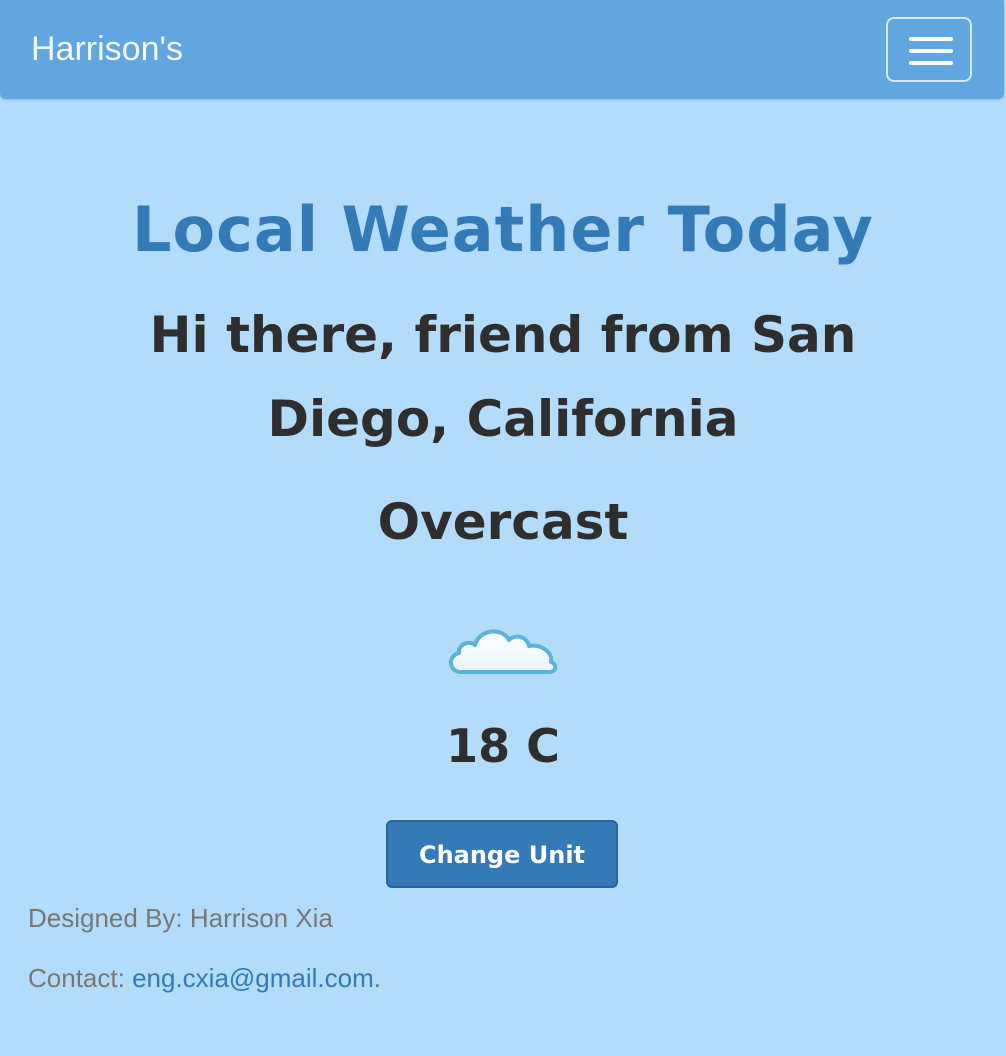  Describe the element at coordinates (503, 229) in the screenshot. I see `page-title: Local Weather Today` at that location.